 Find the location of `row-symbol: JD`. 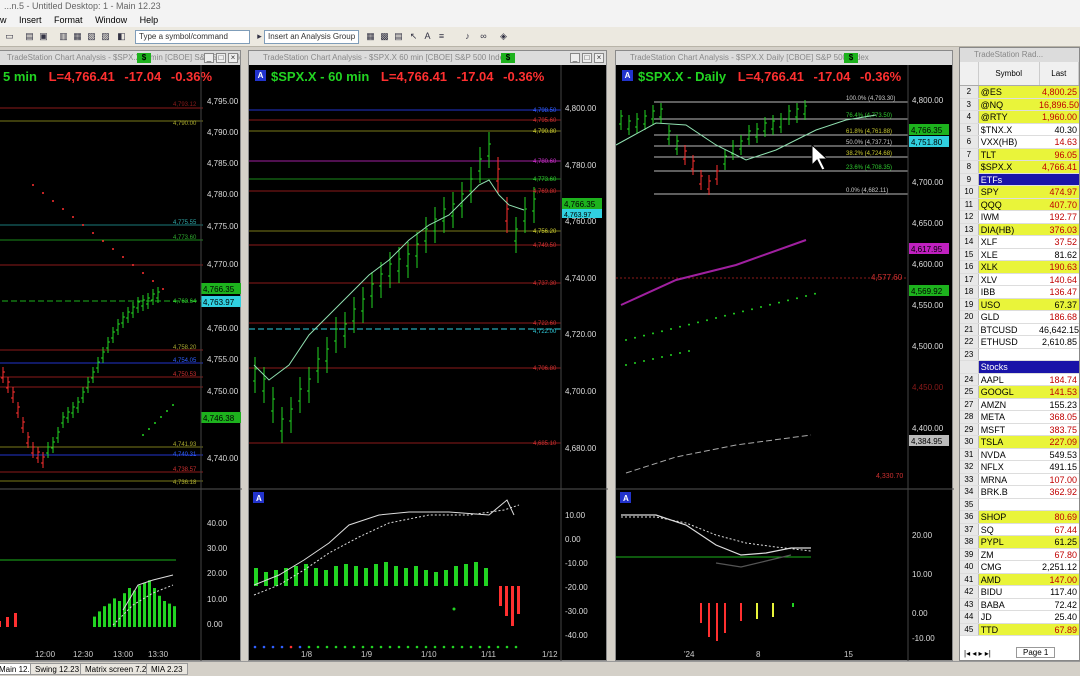

row-symbol: JD is located at coordinates (1009, 617).